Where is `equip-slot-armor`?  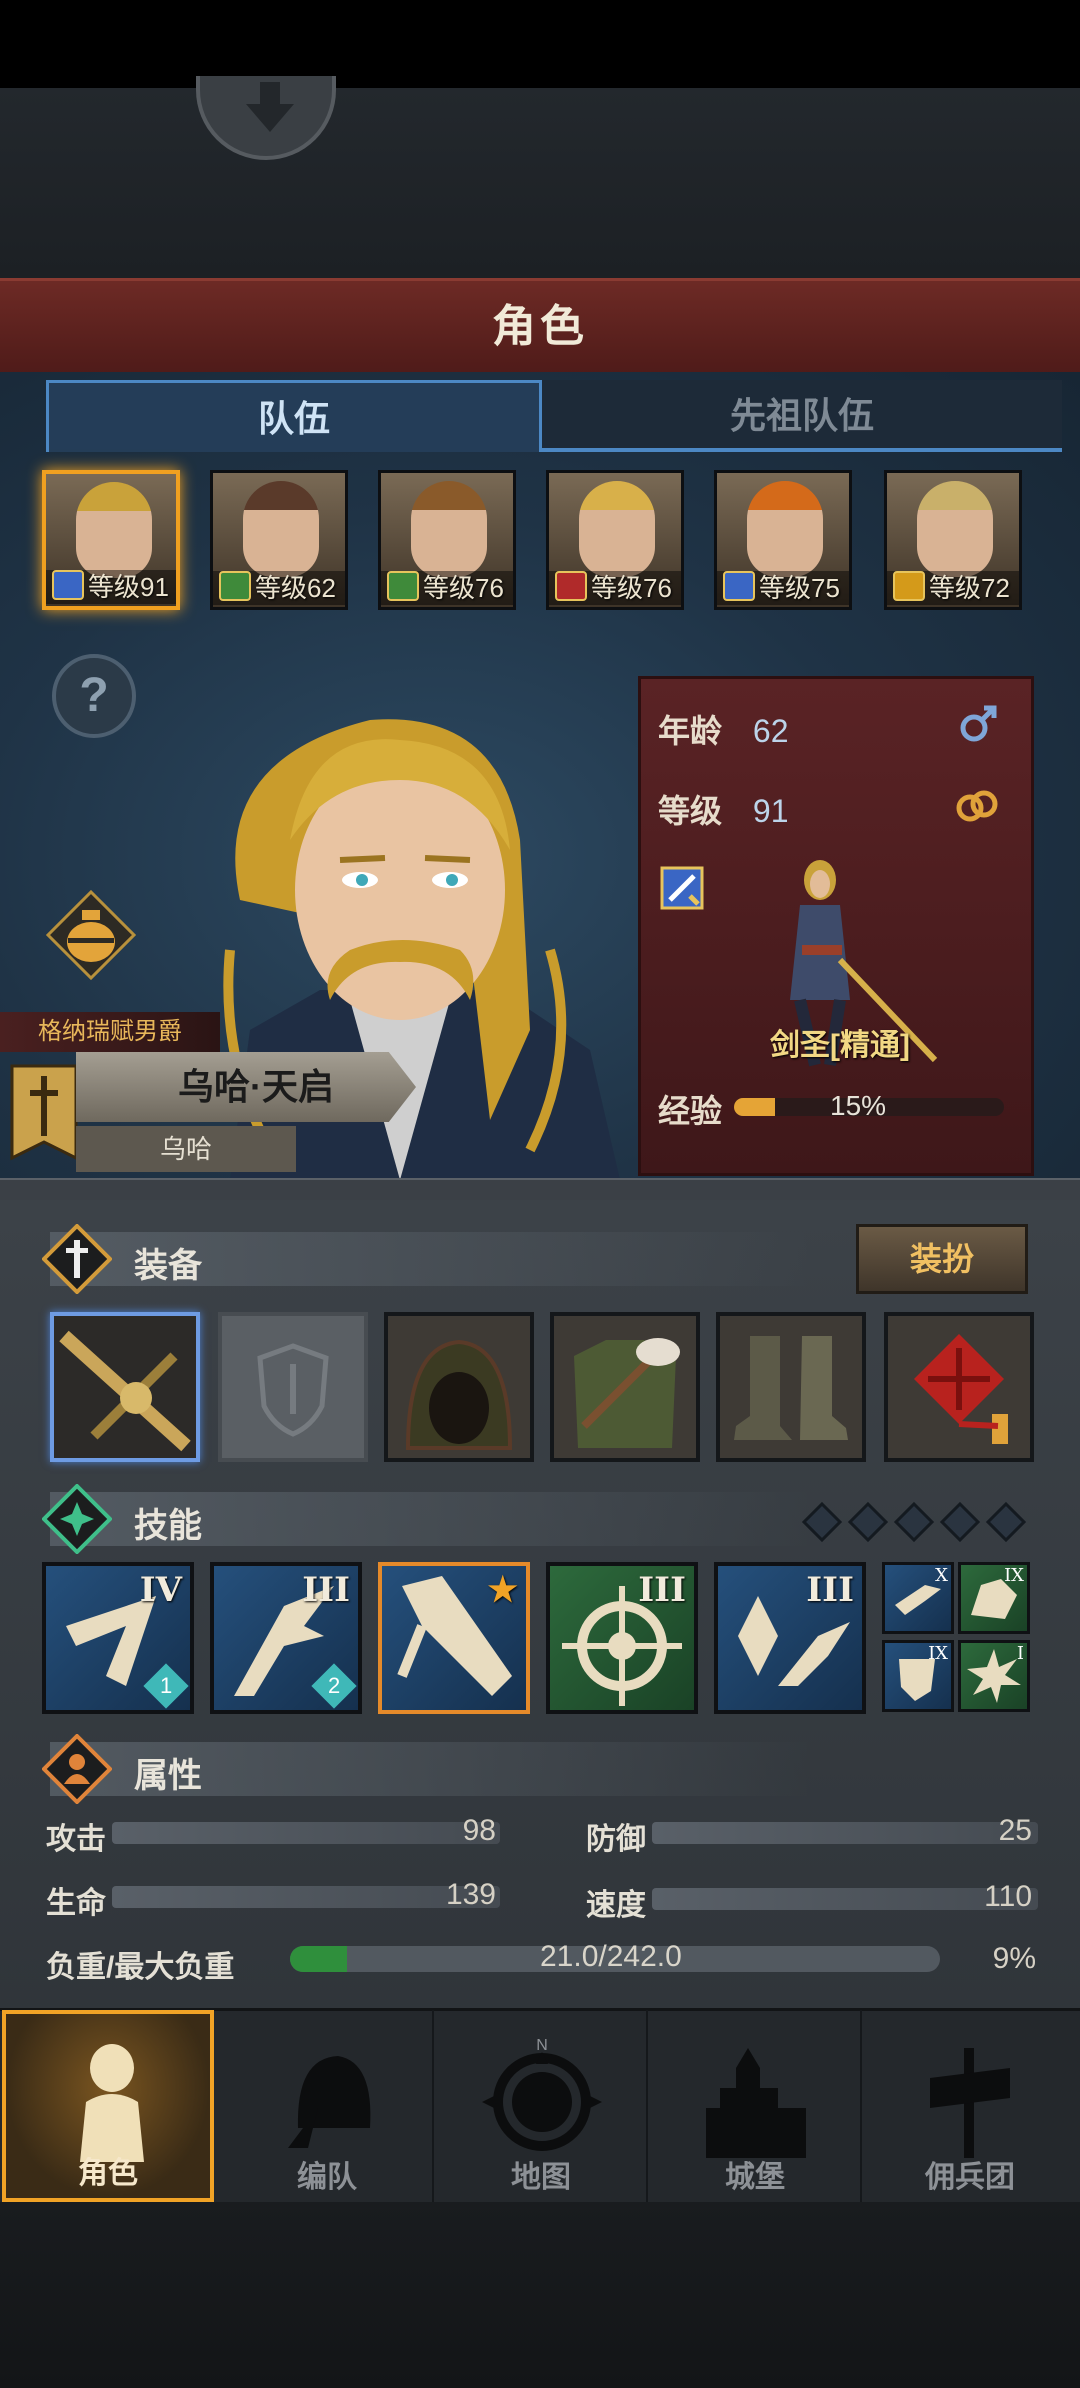 equip-slot-armor is located at coordinates (625, 1387).